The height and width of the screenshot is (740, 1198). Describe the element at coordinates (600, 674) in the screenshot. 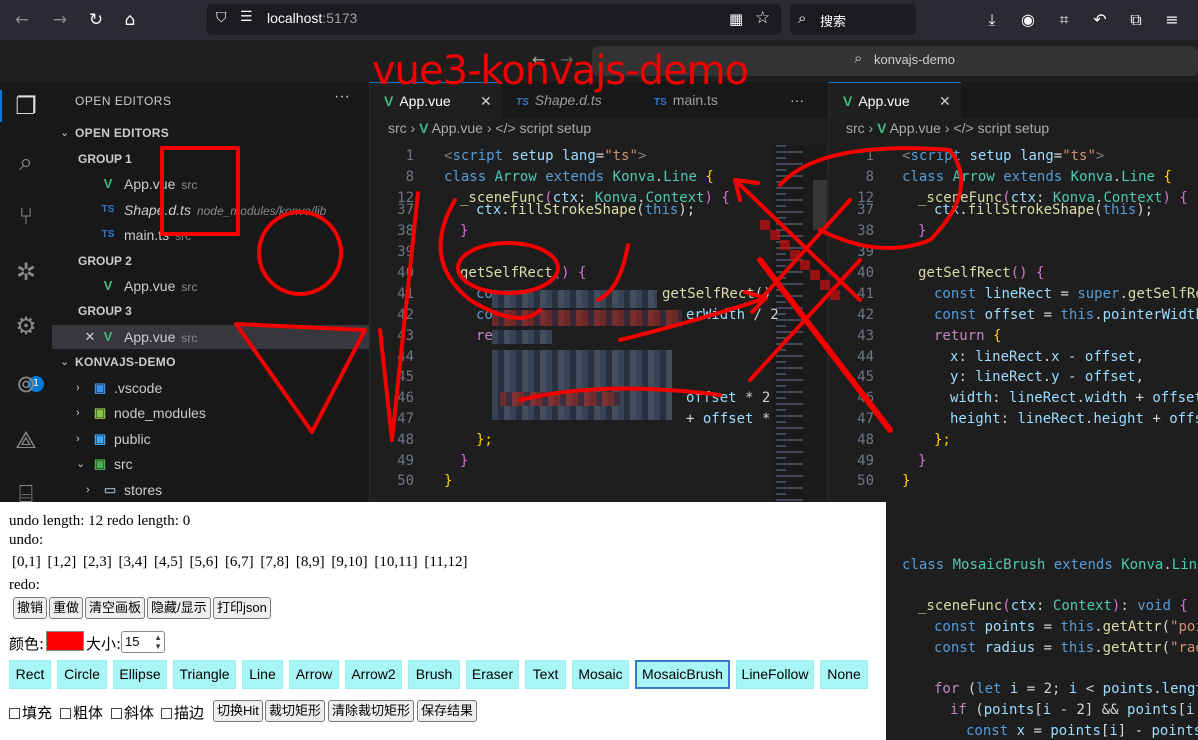

I see `tool-mosaic: Mosaic` at that location.